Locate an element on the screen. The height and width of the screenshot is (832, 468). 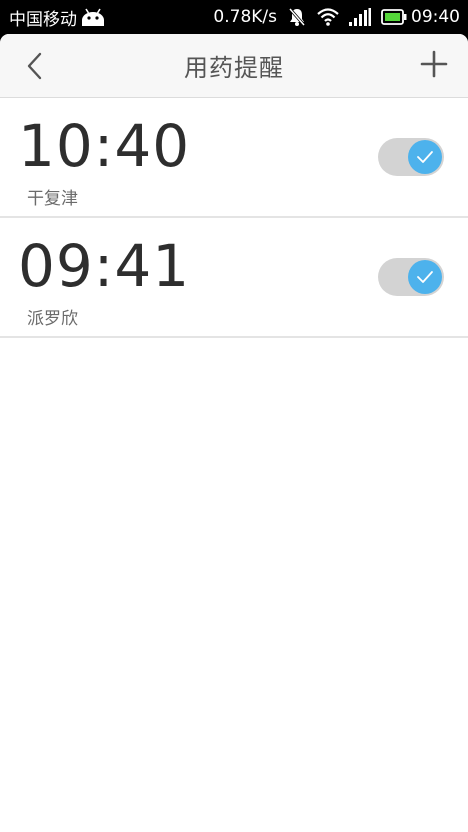
back-button is located at coordinates (35, 66).